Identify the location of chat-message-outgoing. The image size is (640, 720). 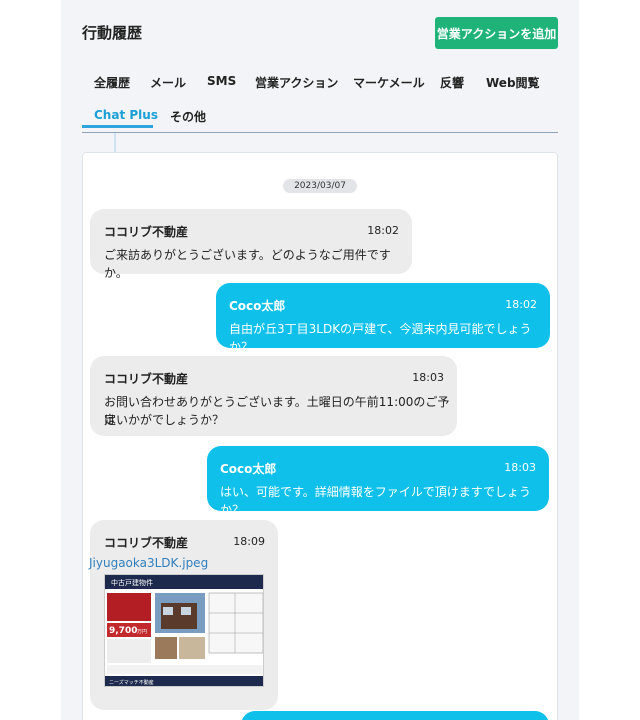
(395, 715).